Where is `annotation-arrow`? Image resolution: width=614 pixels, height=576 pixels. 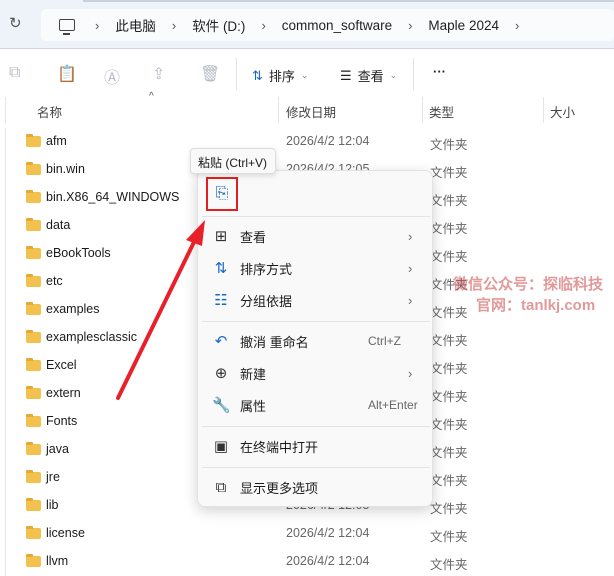
annotation-arrow is located at coordinates (160, 310).